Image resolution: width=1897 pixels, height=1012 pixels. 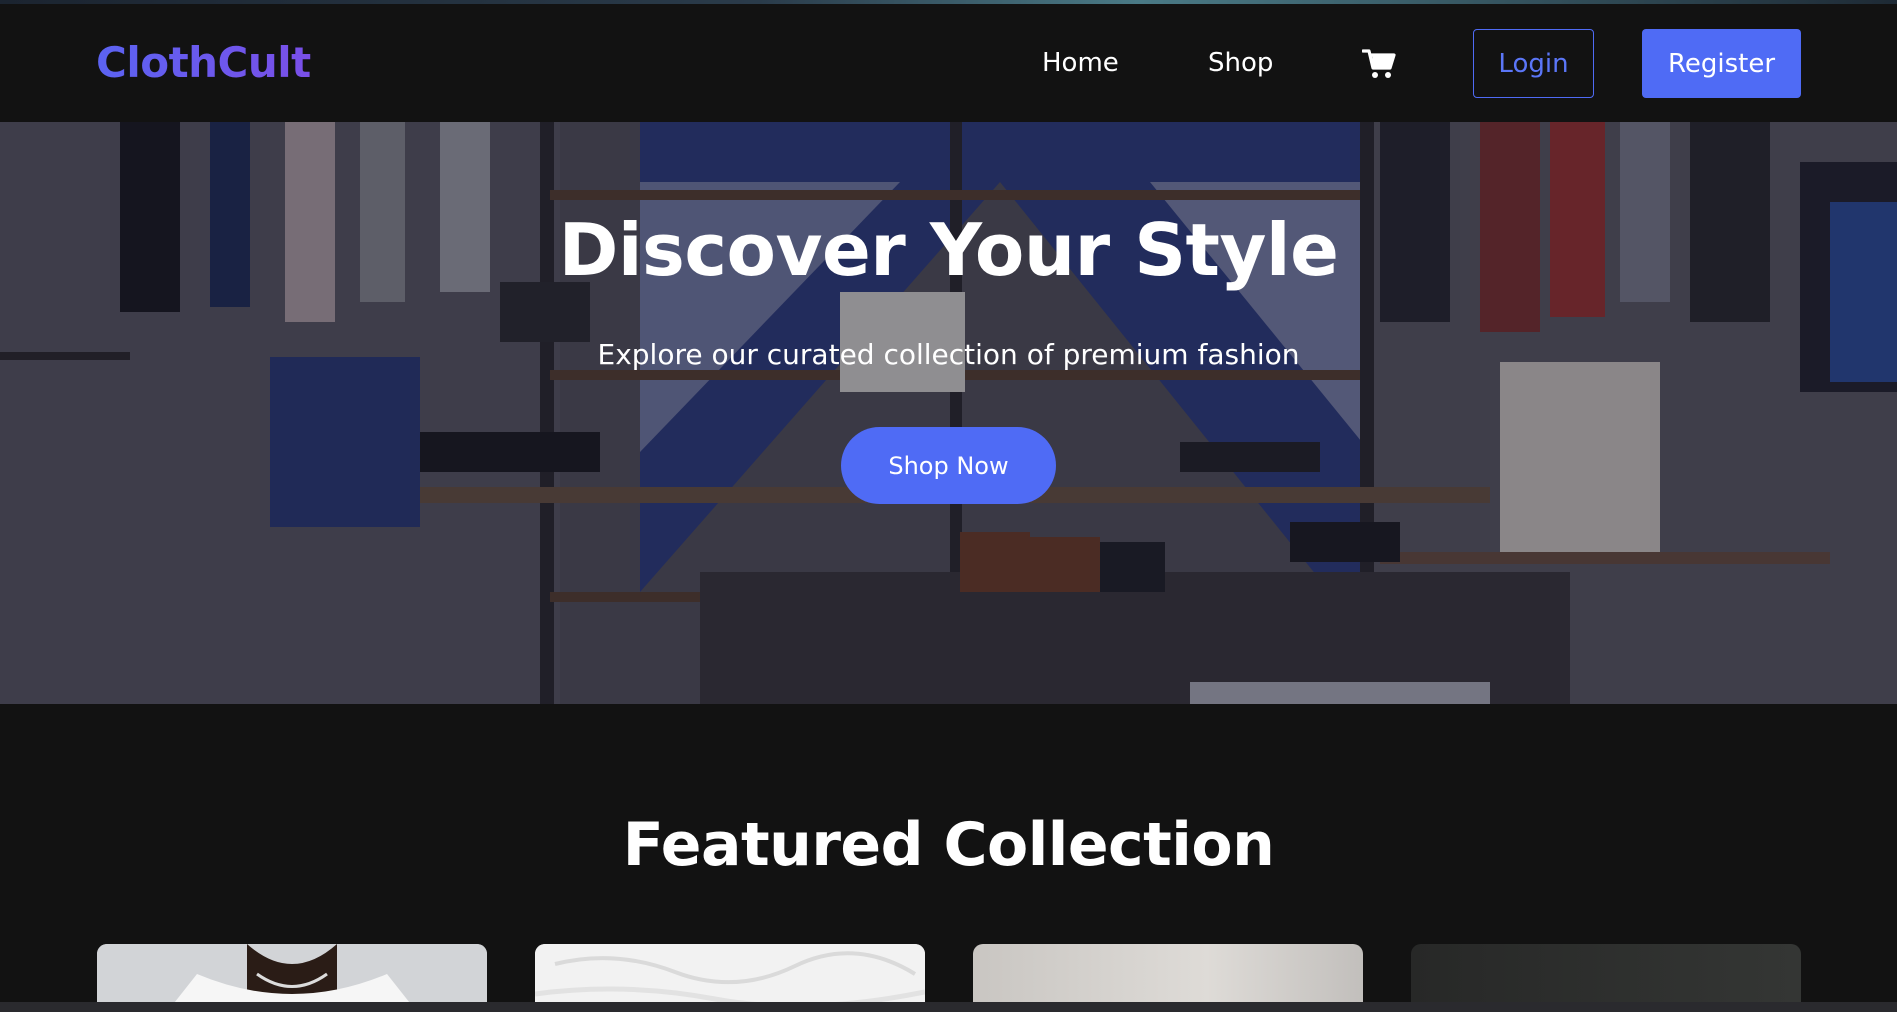 What do you see at coordinates (948, 465) in the screenshot?
I see `shop-now-button: Shop Now` at bounding box center [948, 465].